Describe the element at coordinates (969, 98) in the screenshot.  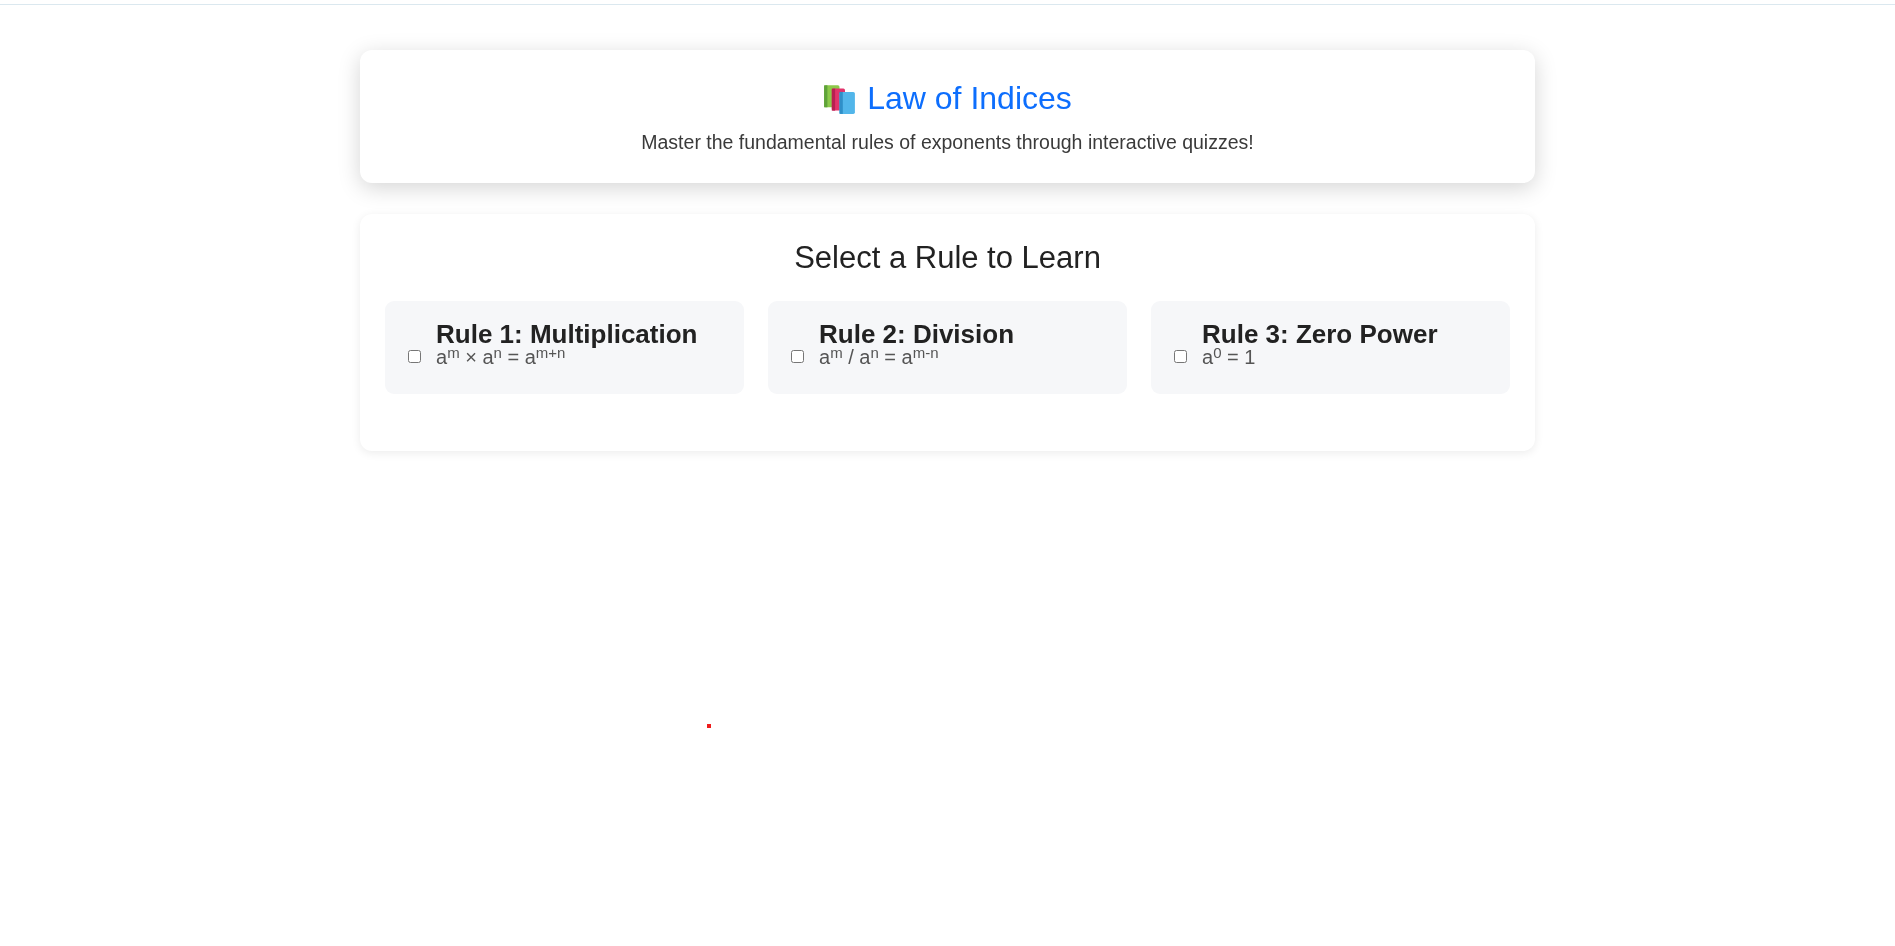
I see `app-title: Law of Indices` at that location.